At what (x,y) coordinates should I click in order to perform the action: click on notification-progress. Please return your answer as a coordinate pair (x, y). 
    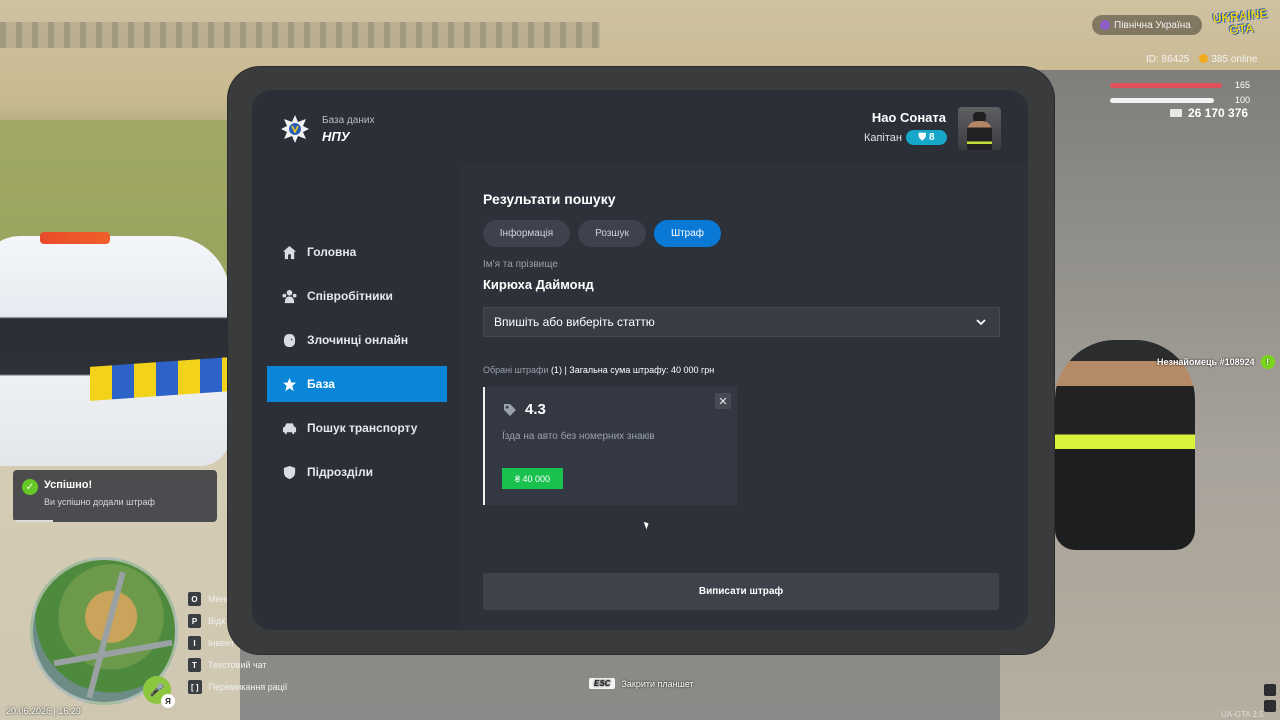
    Looking at the image, I should click on (33, 521).